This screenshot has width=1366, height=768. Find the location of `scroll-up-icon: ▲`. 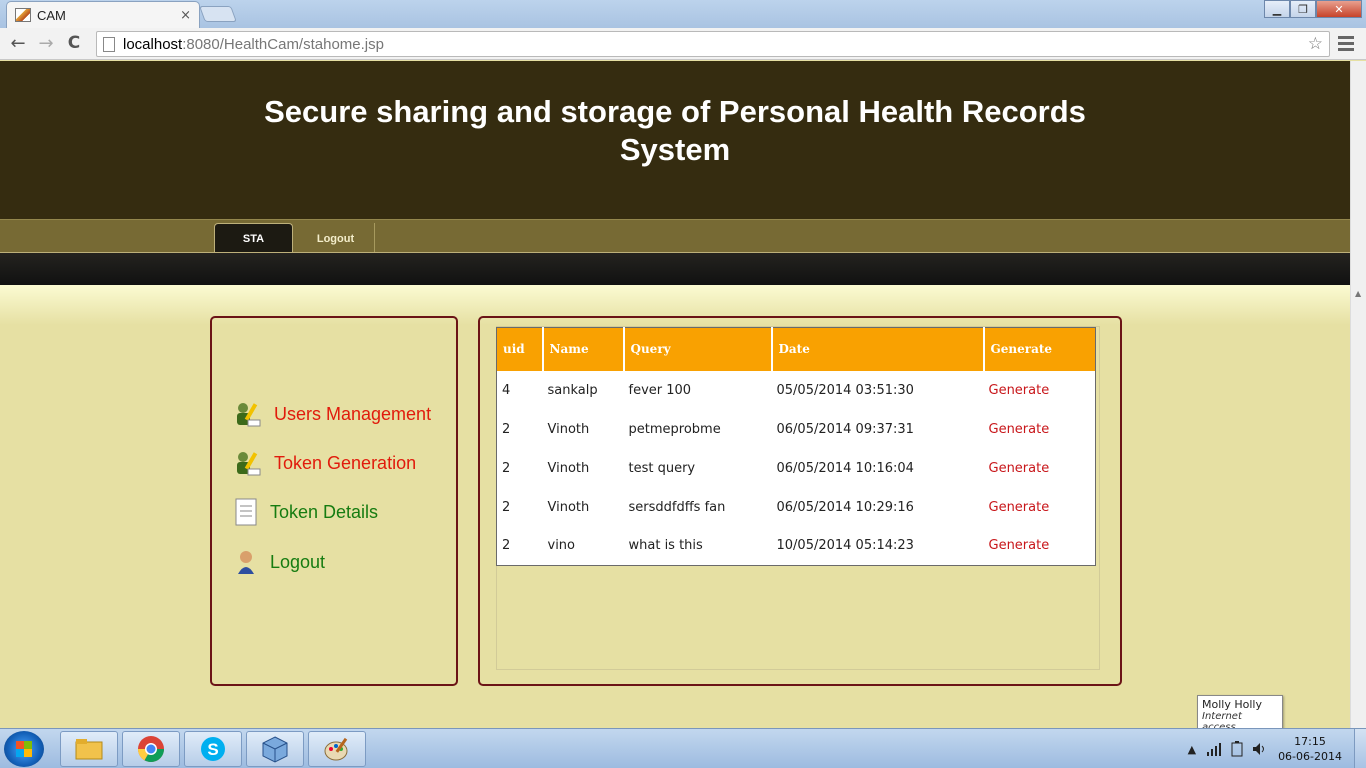

scroll-up-icon: ▲ is located at coordinates (1358, 293).